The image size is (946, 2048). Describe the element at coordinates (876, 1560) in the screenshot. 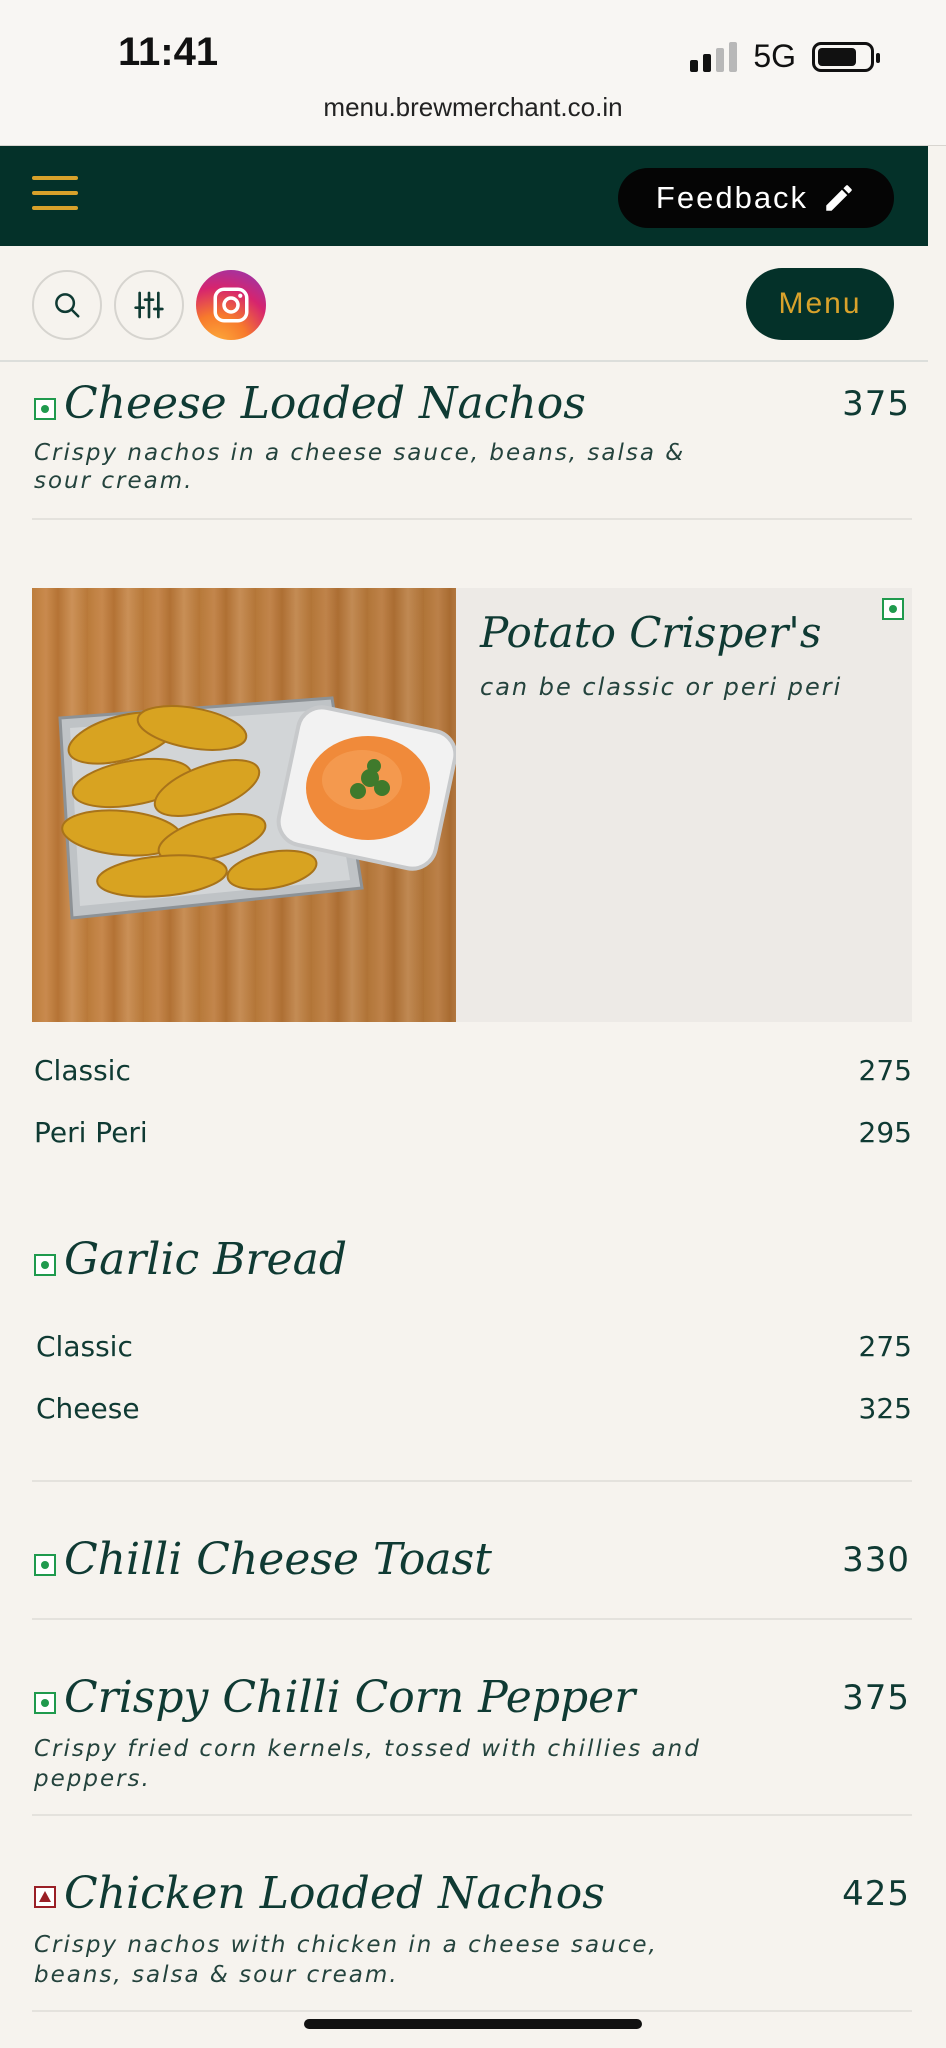

I see `item-price: 330` at that location.